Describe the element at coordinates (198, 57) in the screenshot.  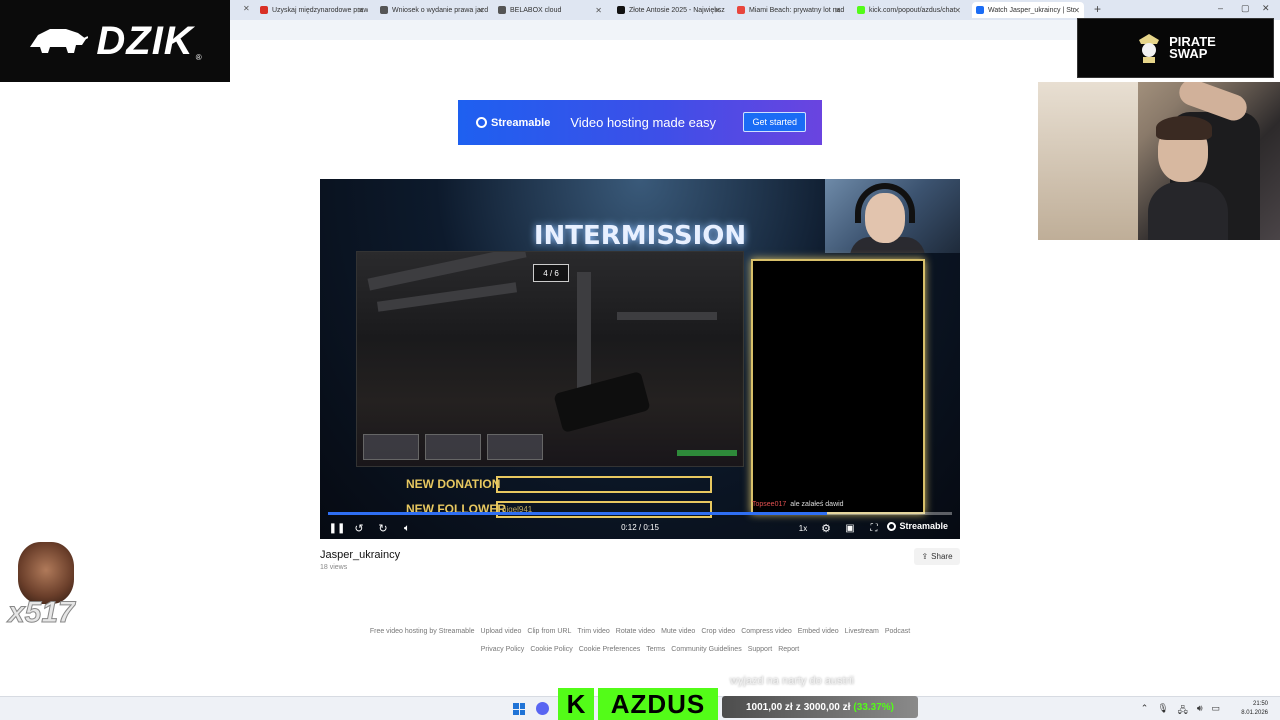
I see `registered-mark: ®` at that location.